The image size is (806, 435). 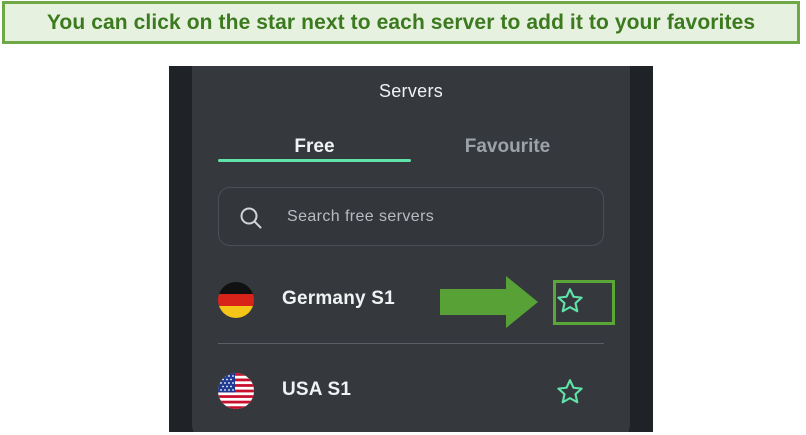 I want to click on search-icon, so click(x=251, y=218).